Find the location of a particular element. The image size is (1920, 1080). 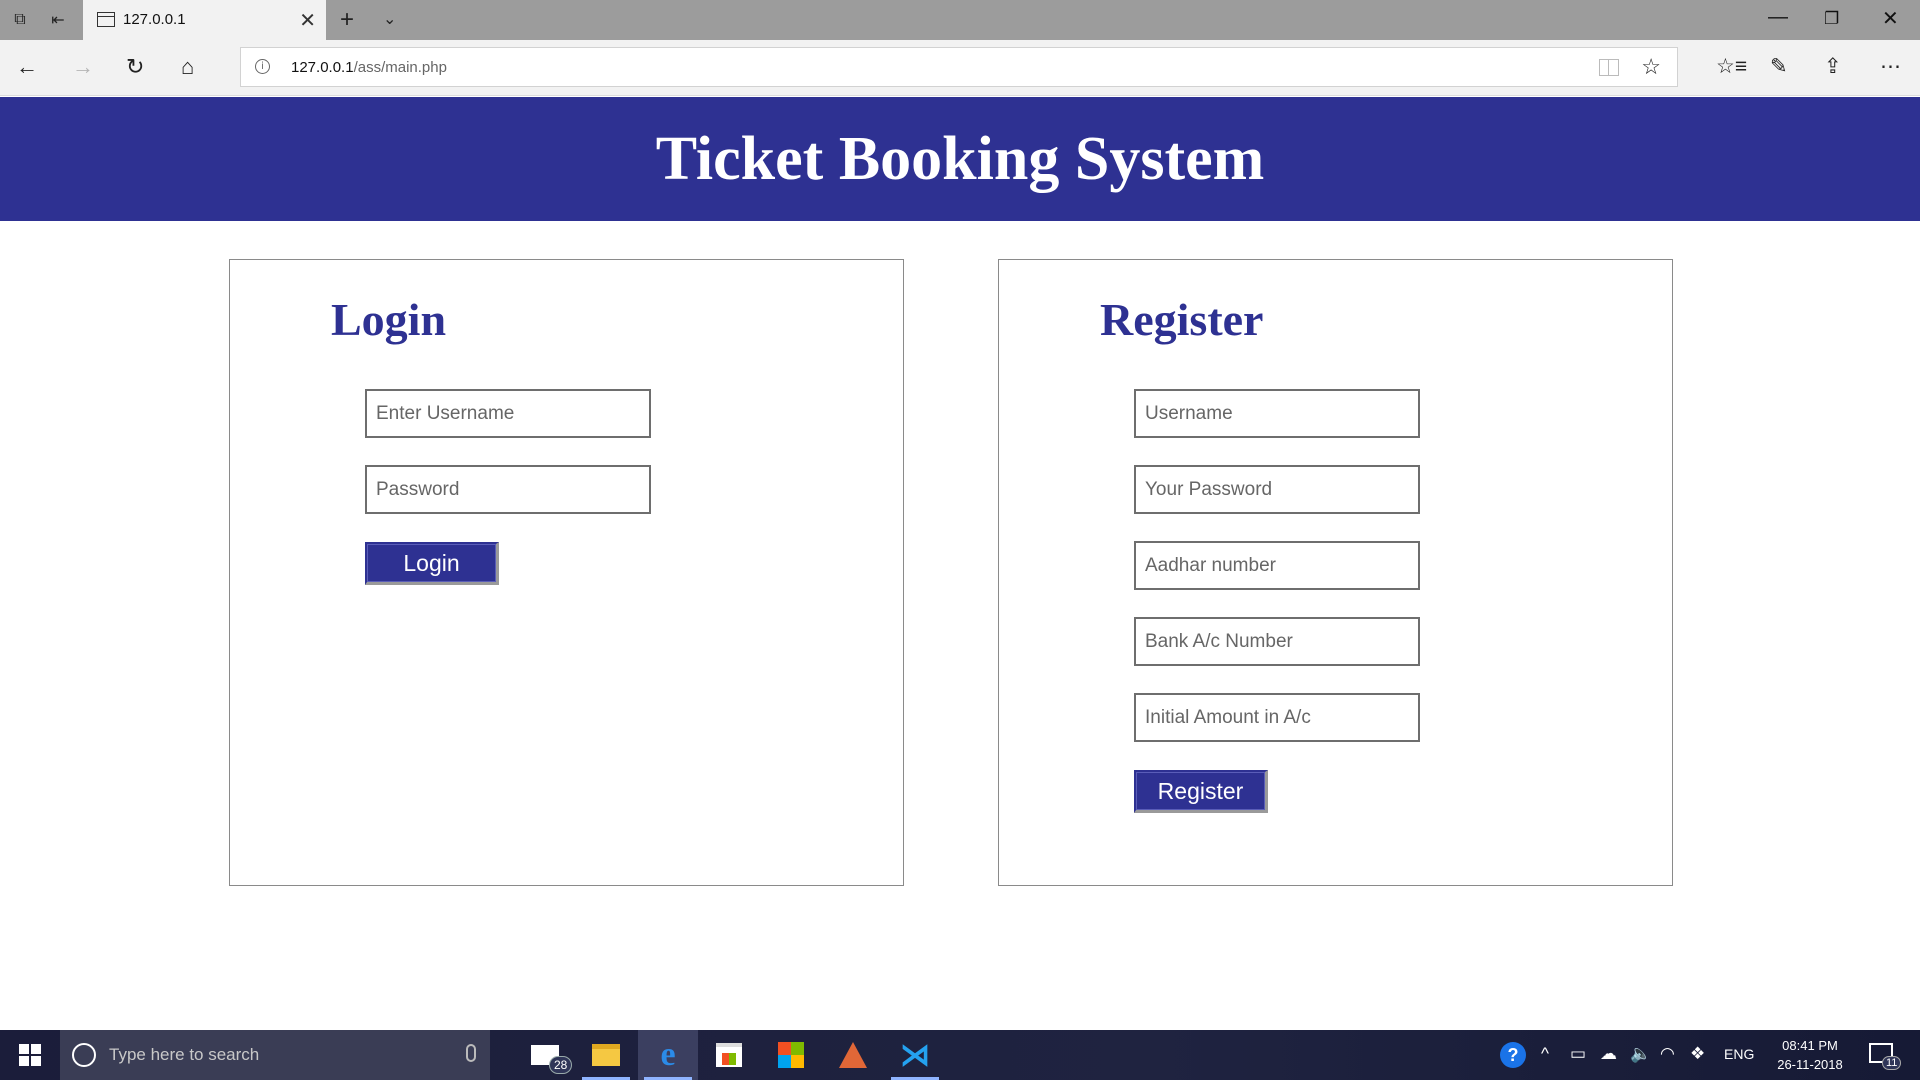

windows-logo-icon is located at coordinates (30, 1055).